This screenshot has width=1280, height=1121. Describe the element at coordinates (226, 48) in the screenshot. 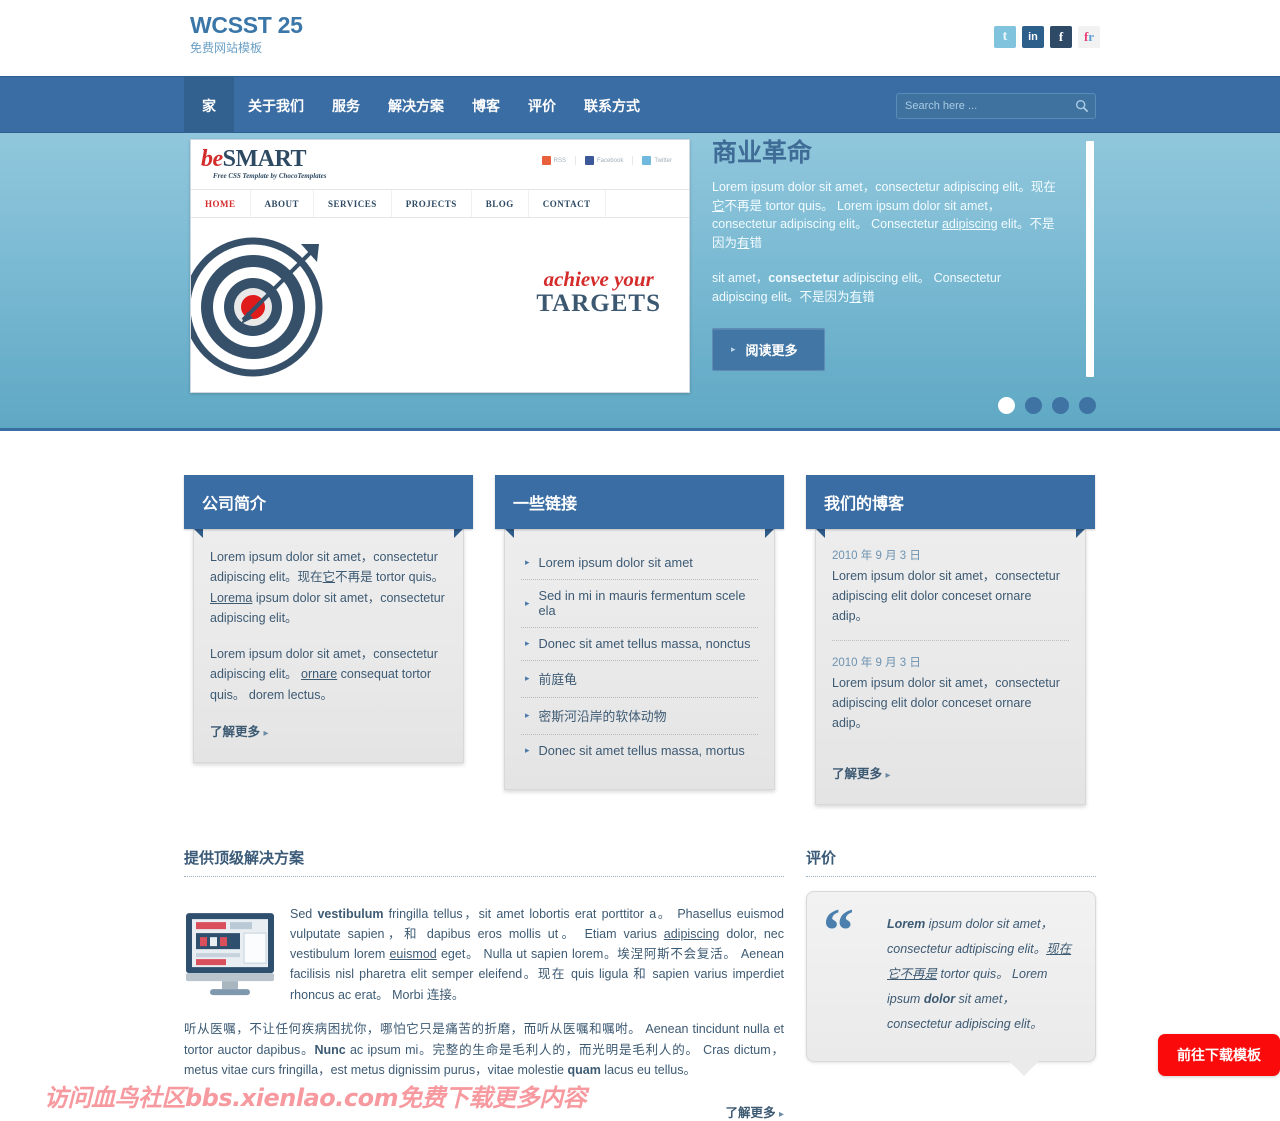

I see `logo-subtitle: 免费网站模板` at that location.